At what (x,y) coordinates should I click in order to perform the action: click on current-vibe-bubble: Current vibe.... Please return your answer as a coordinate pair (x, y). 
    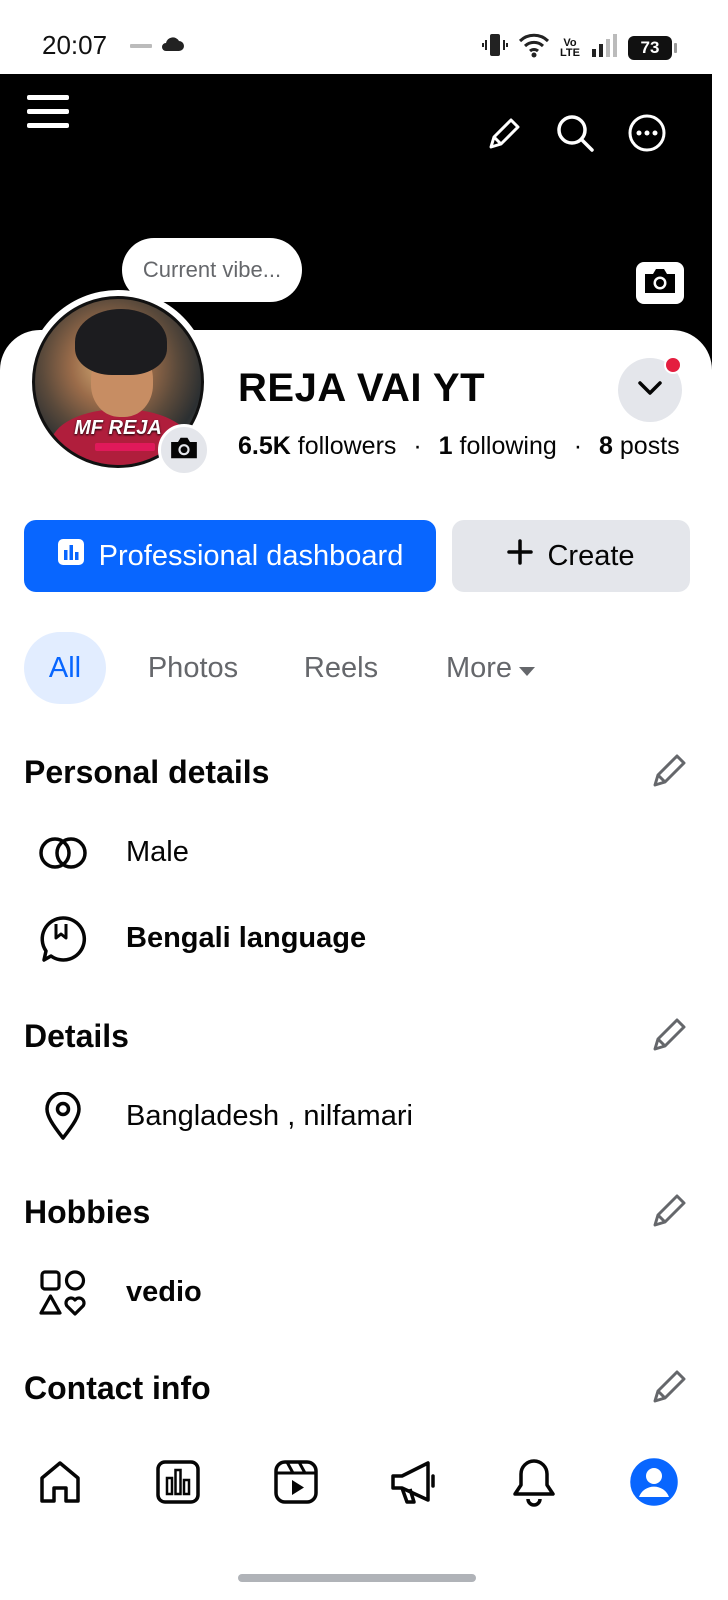
    Looking at the image, I should click on (212, 270).